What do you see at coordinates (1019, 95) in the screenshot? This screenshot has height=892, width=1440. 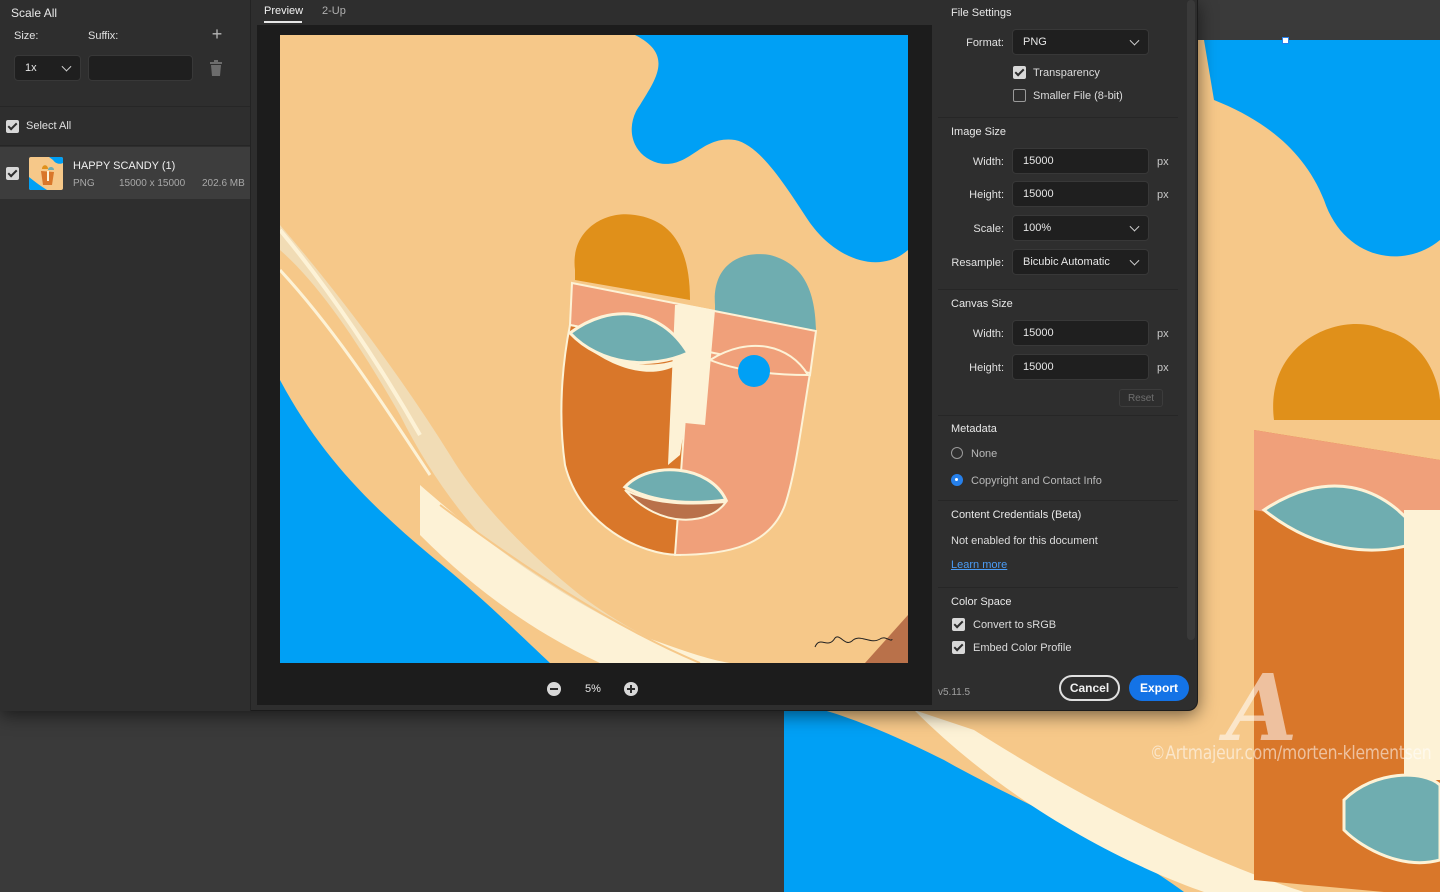 I see `smaller-file-checkbox` at bounding box center [1019, 95].